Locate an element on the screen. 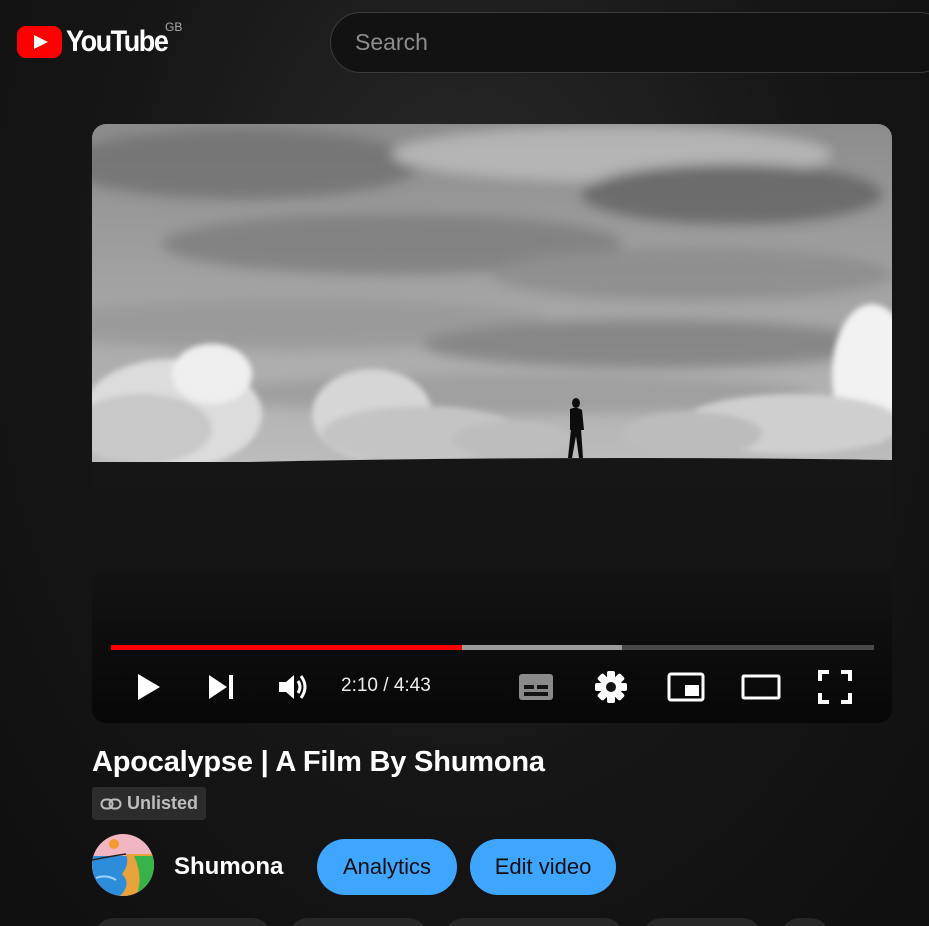  miniplayer-icon is located at coordinates (686, 687).